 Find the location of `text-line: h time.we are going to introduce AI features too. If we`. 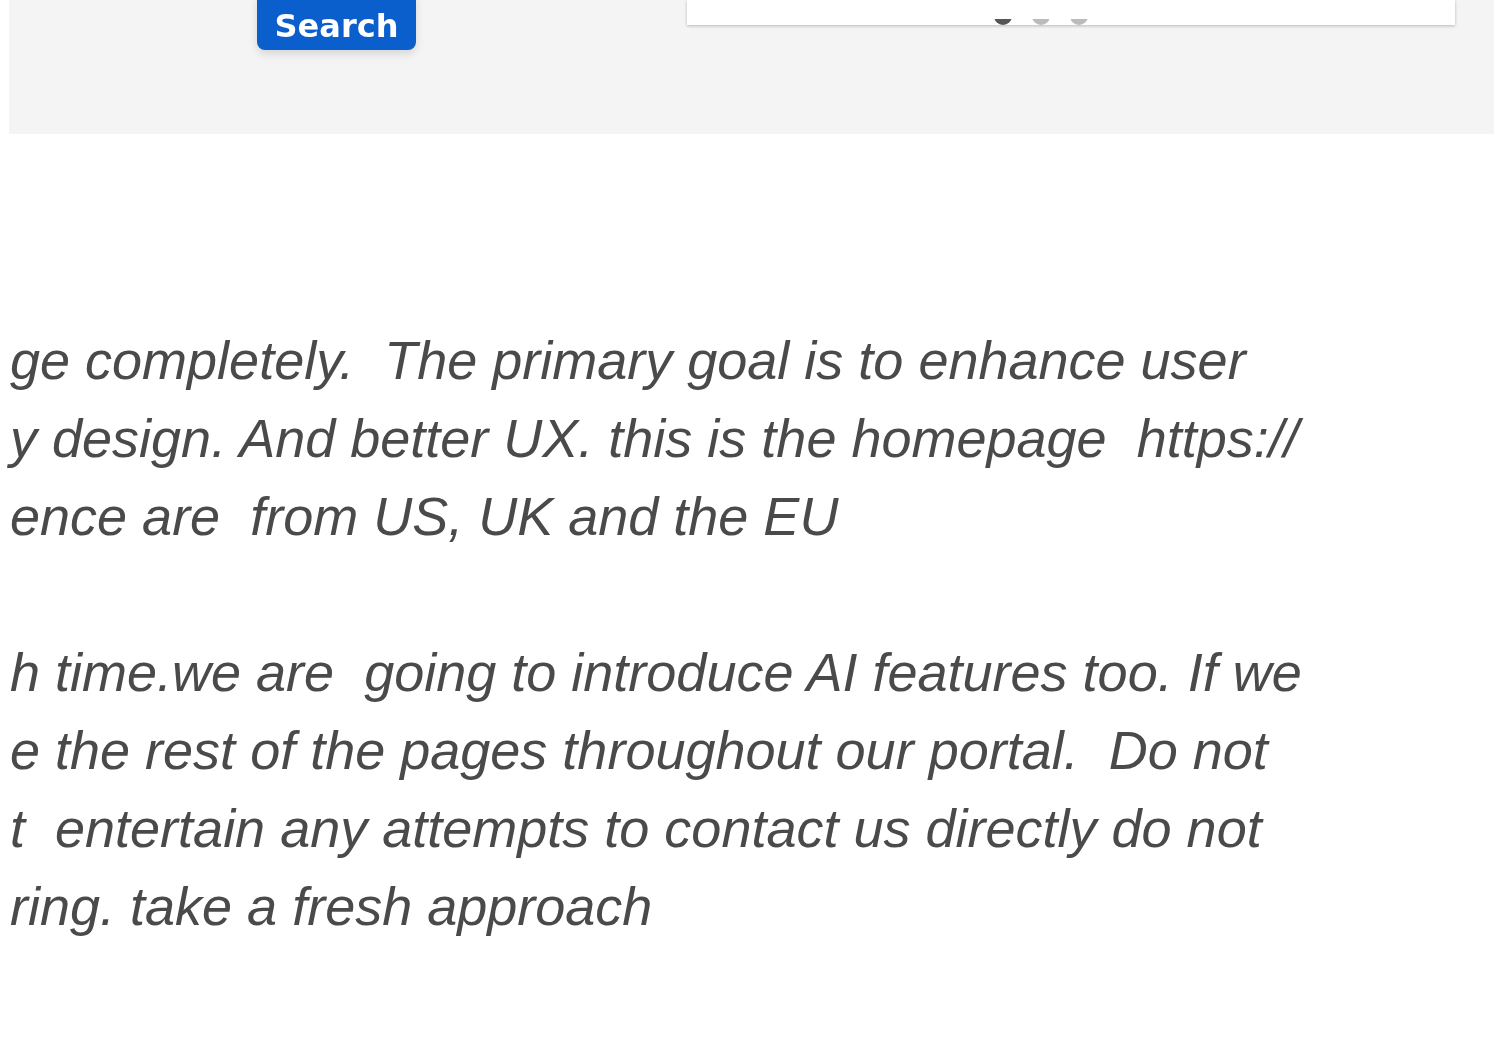

text-line: h time.we are going to introduce AI features too. If we is located at coordinates (655, 672).